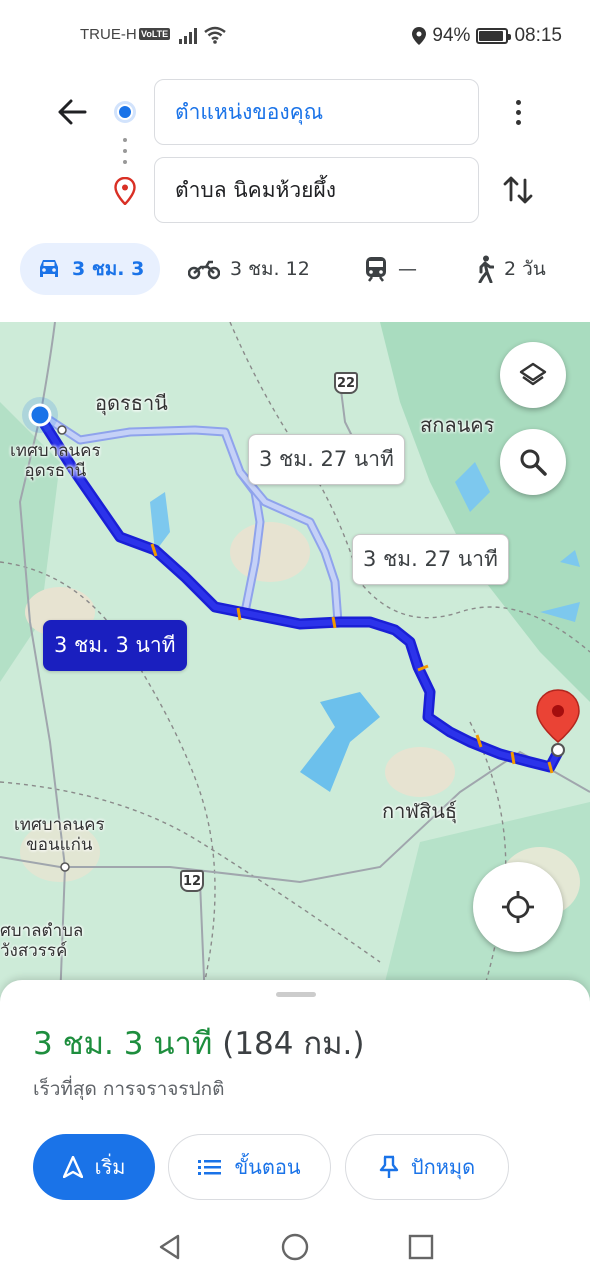 This screenshot has width=590, height=1280. What do you see at coordinates (407, 269) in the screenshot?
I see `tab-transit-label: —` at bounding box center [407, 269].